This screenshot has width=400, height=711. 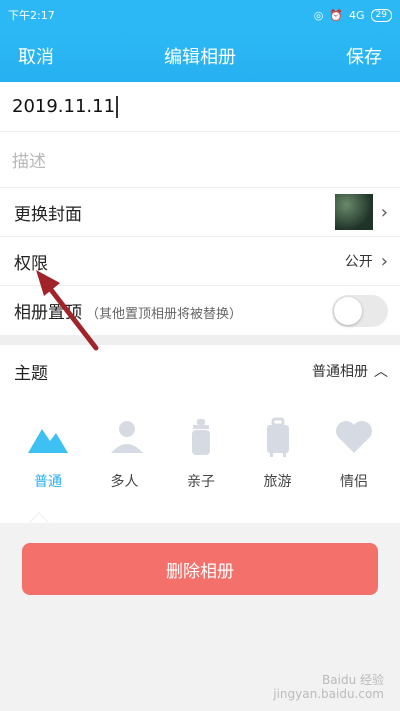 I want to click on luggage-icon, so click(x=277, y=437).